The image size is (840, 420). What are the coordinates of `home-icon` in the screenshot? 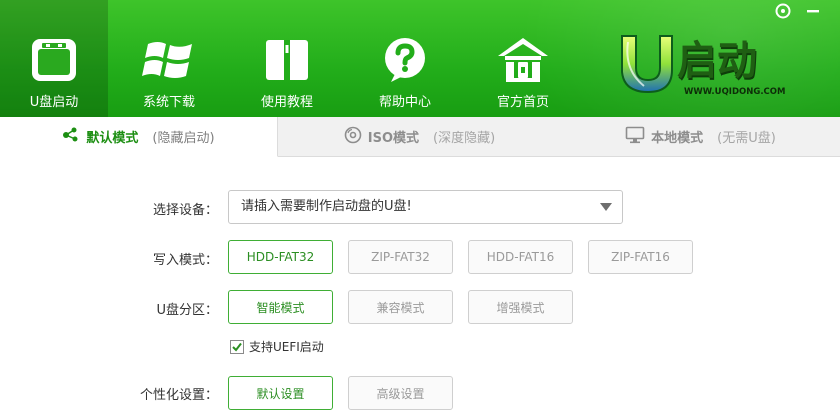 It's located at (523, 60).